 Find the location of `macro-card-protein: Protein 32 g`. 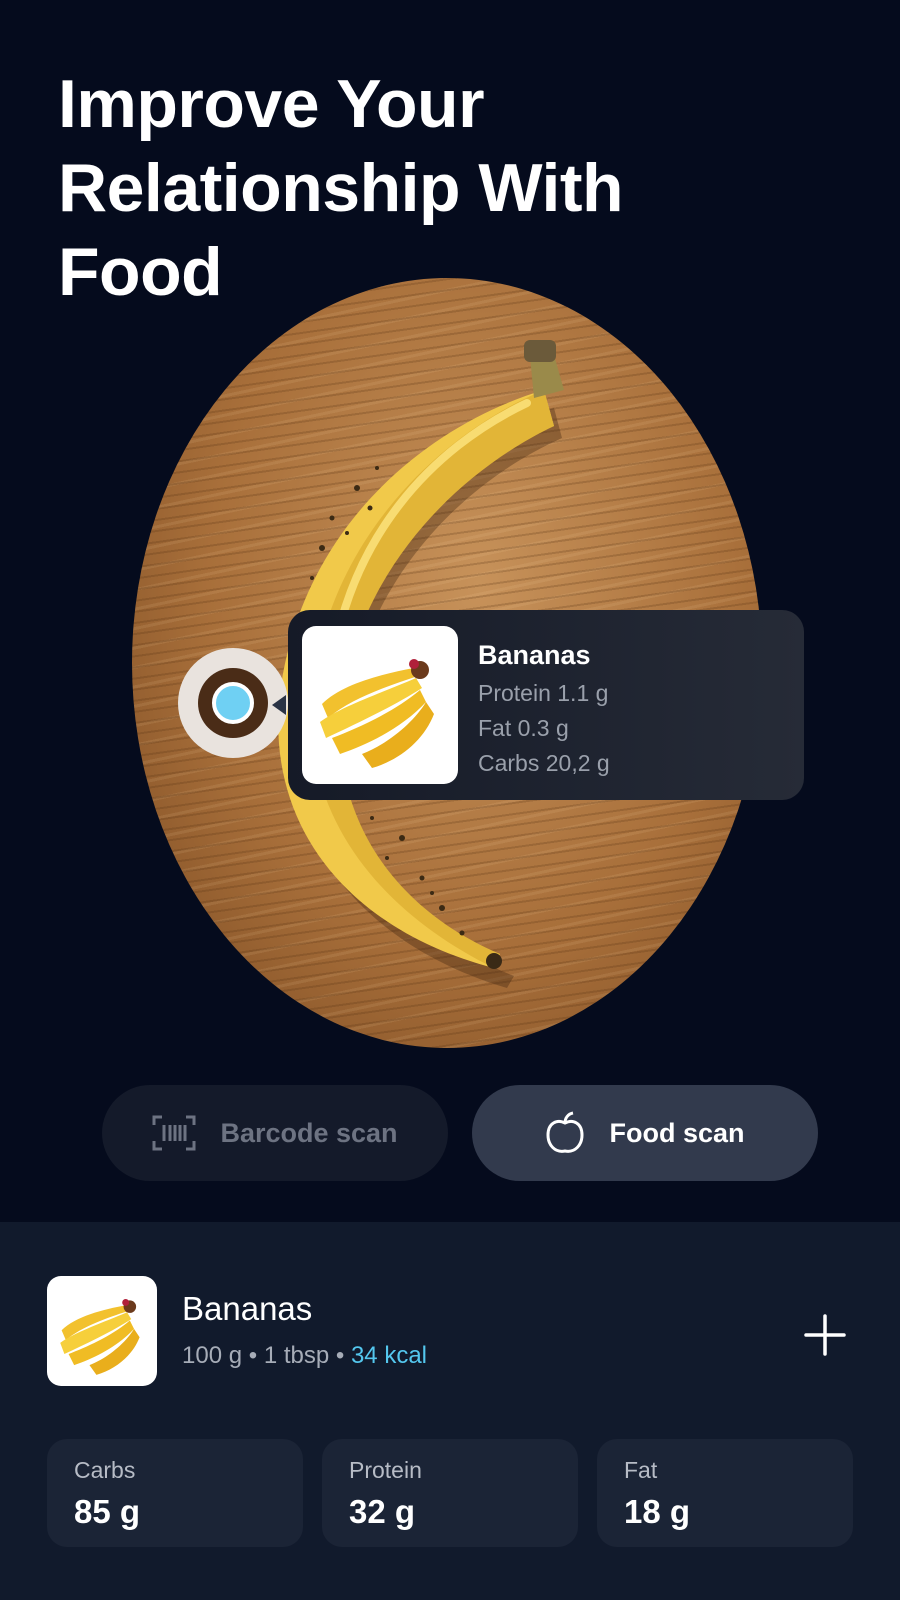

macro-card-protein: Protein 32 g is located at coordinates (450, 1493).